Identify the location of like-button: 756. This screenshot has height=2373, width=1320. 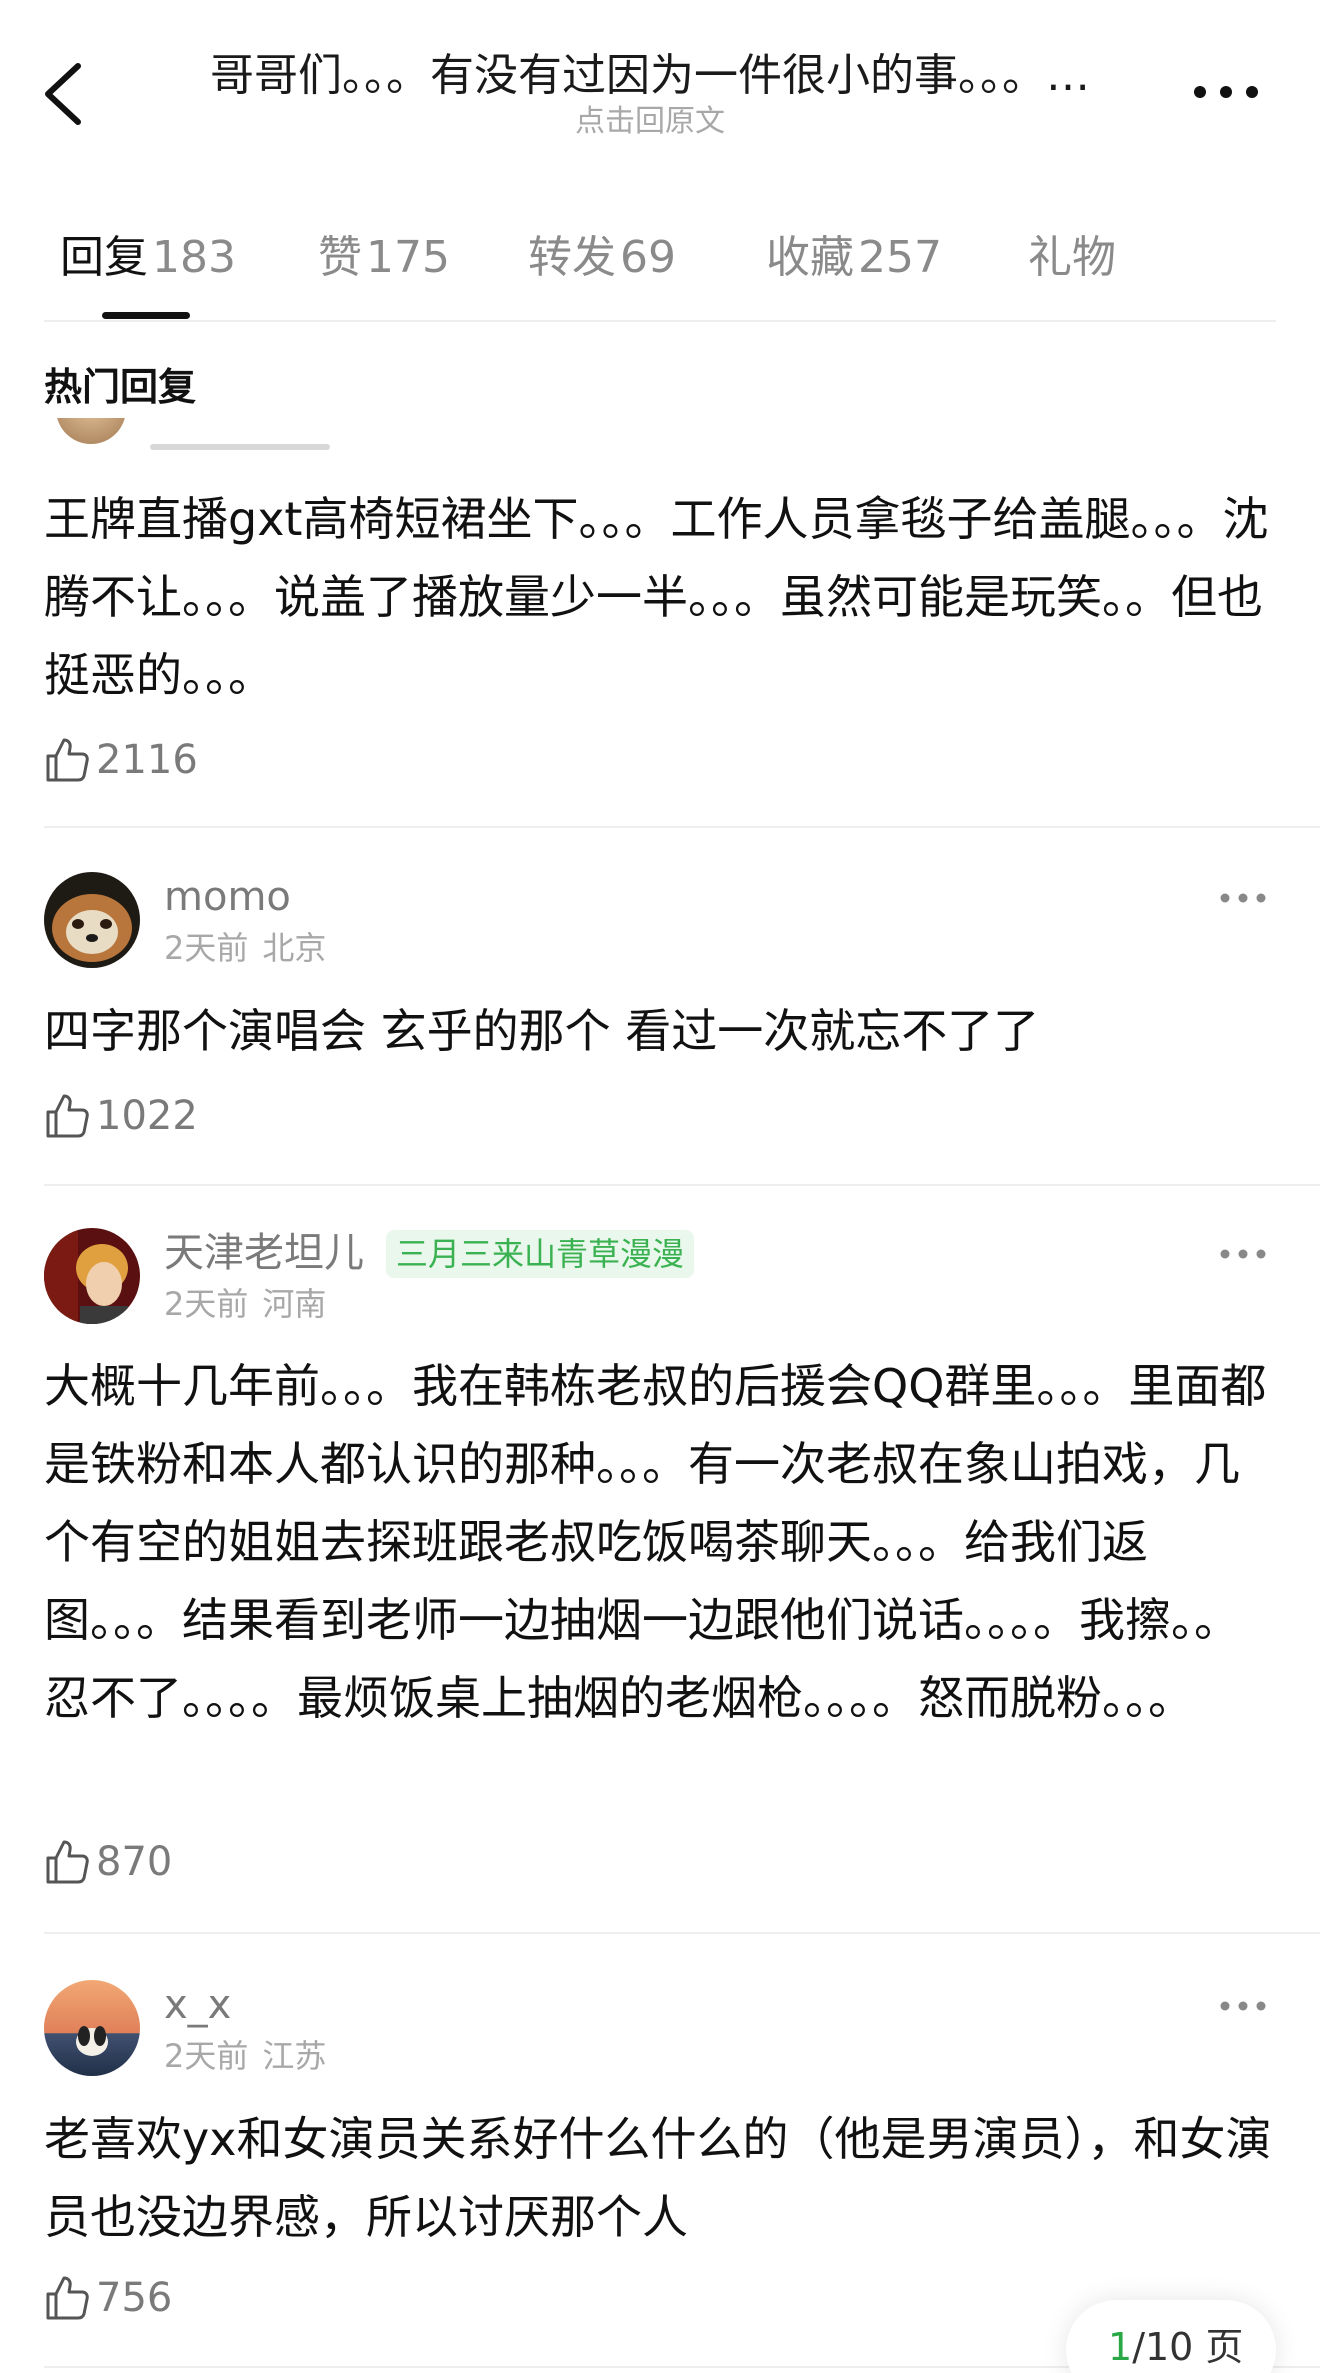
(108, 2298).